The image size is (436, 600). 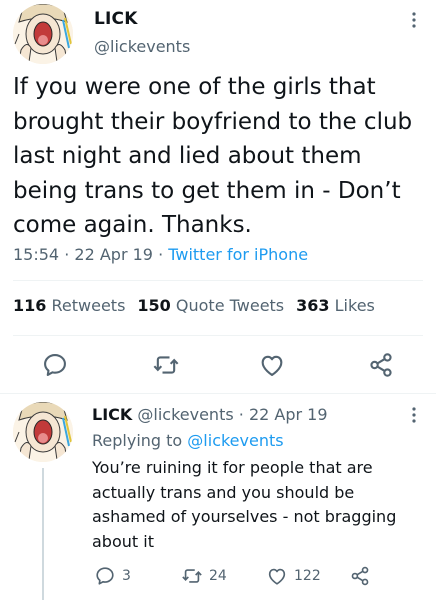 What do you see at coordinates (288, 414) in the screenshot?
I see `reply-date: 22 Apr 19` at bounding box center [288, 414].